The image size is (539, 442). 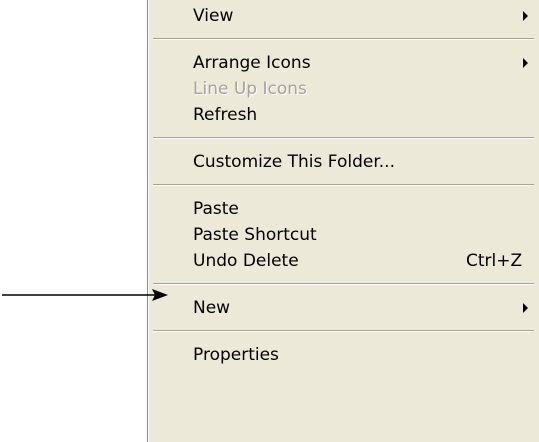 What do you see at coordinates (255, 235) in the screenshot?
I see `menu-item-label: Paste Shortcut` at bounding box center [255, 235].